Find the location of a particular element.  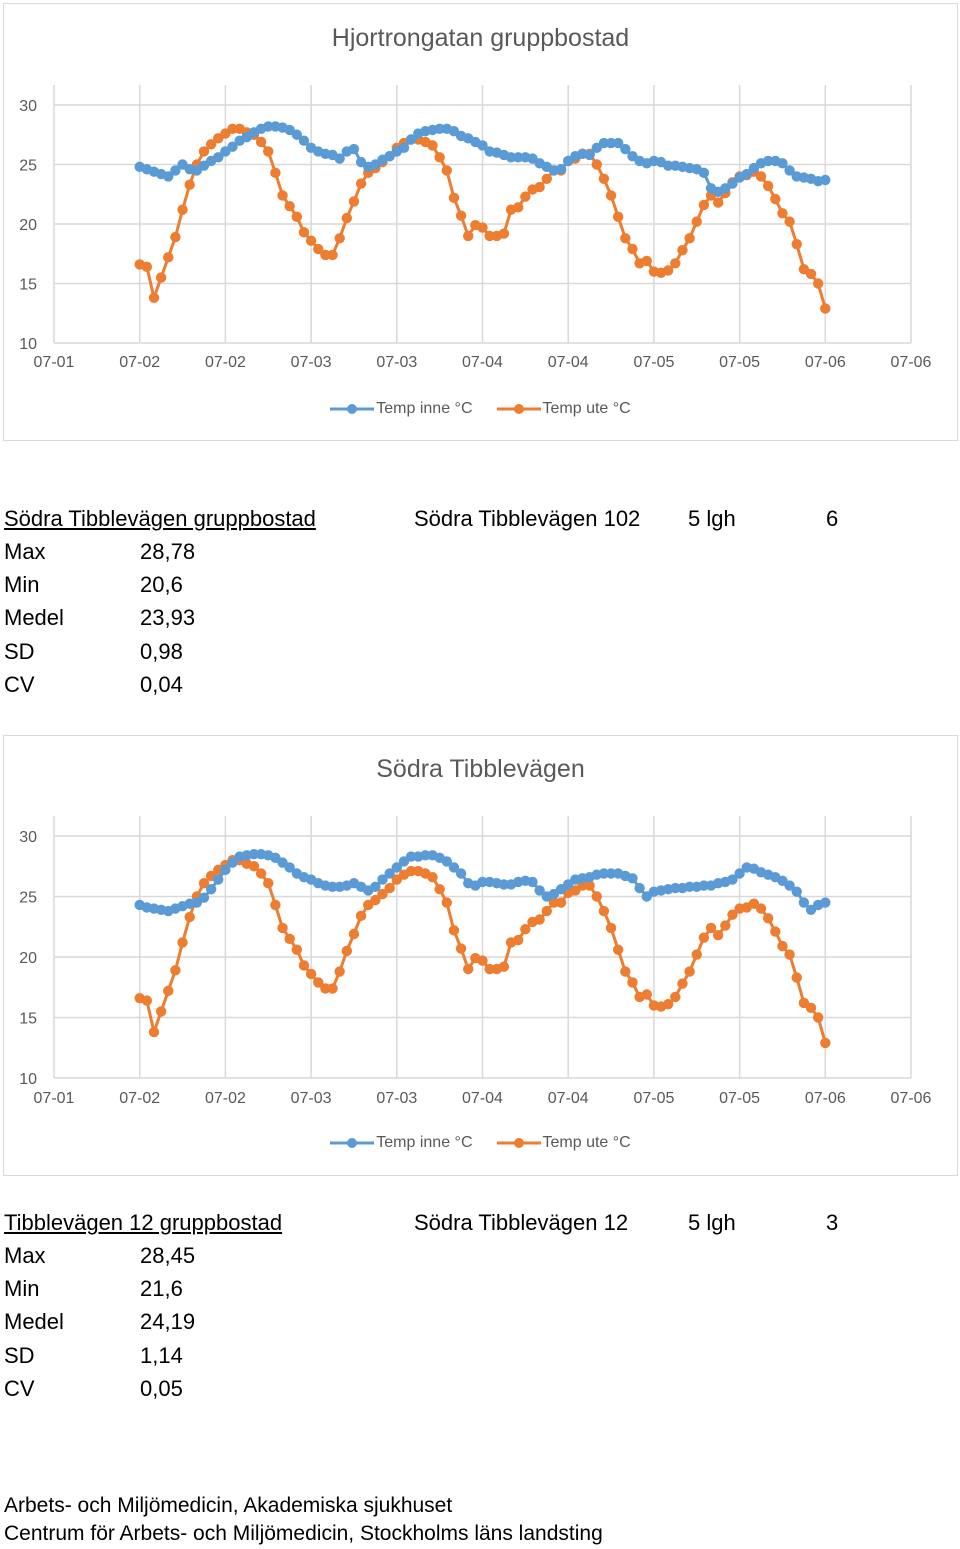

stat-value: 24,19 is located at coordinates (168, 1322).